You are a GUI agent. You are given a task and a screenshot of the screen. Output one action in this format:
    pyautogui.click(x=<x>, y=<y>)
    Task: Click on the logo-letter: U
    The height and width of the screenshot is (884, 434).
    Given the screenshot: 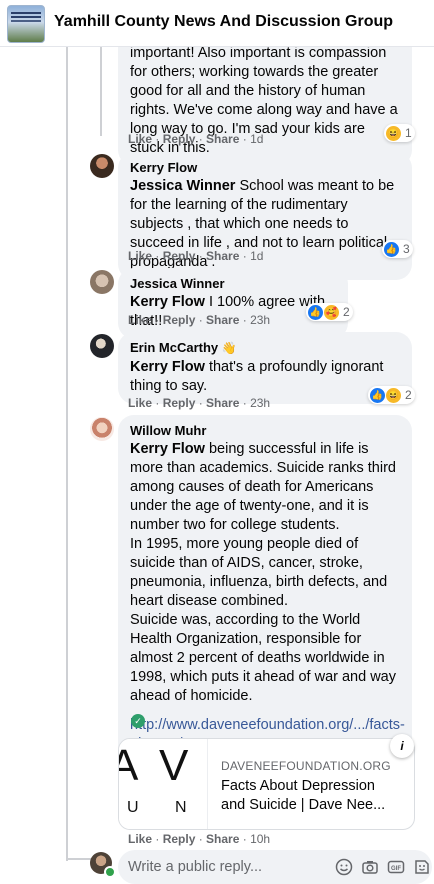 What is the action you would take?
    pyautogui.click(x=133, y=807)
    